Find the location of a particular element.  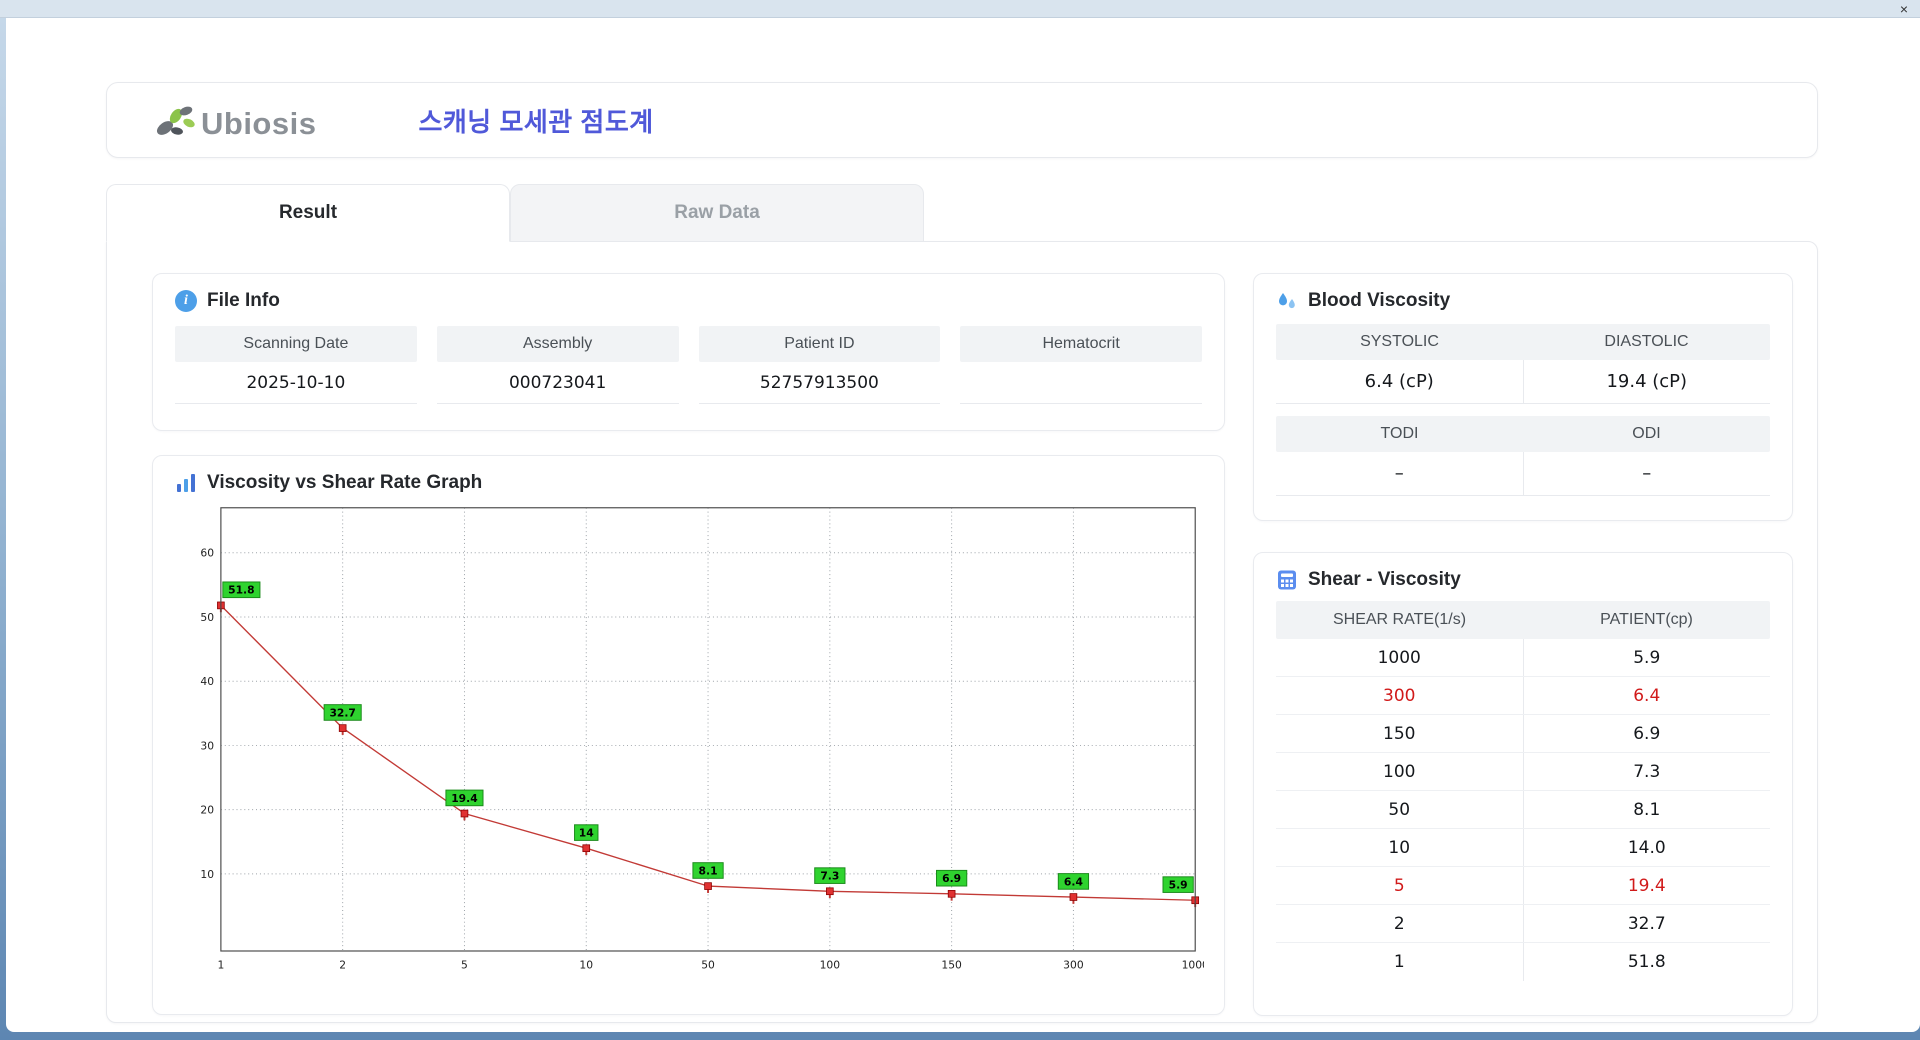

svg-text: 20 is located at coordinates (207, 810).